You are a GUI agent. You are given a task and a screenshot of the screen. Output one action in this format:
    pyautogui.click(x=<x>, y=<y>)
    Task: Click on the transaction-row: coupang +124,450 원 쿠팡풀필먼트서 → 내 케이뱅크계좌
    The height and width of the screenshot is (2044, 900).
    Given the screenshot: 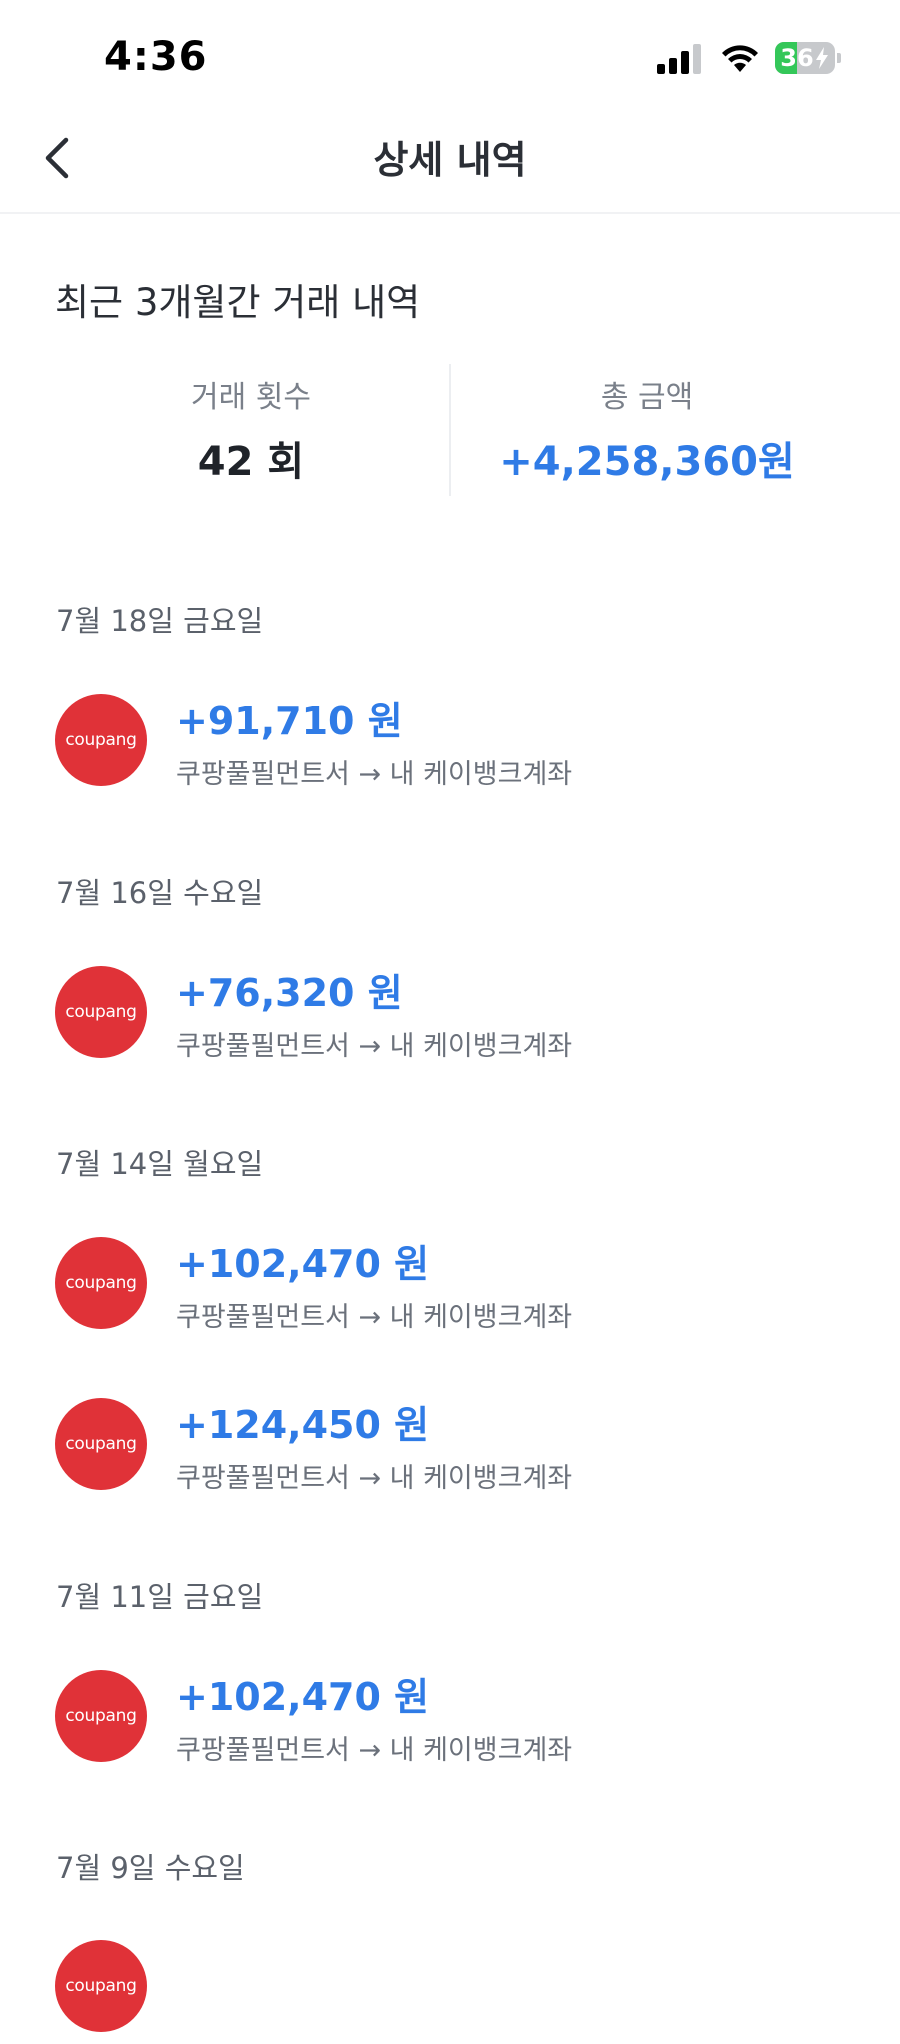 What is the action you would take?
    pyautogui.click(x=450, y=1450)
    